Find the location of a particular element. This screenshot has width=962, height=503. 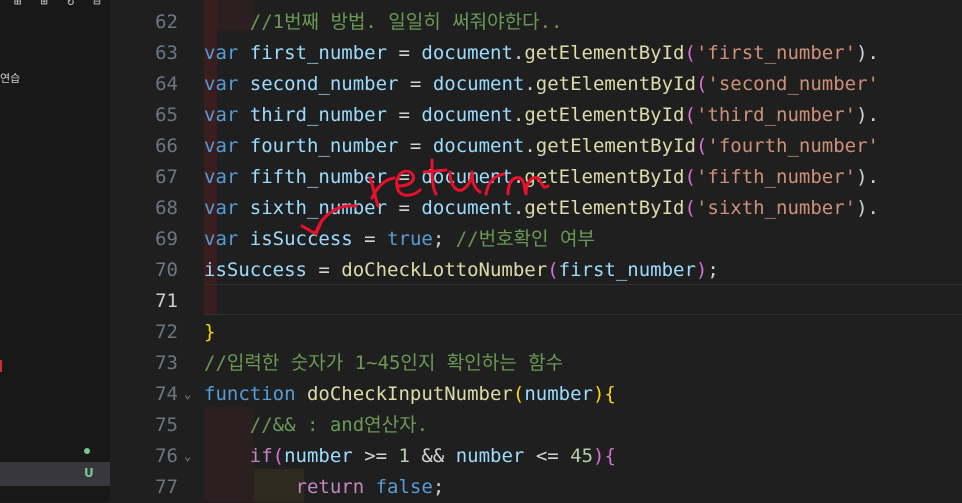

line-number: 71 is located at coordinates (166, 301).